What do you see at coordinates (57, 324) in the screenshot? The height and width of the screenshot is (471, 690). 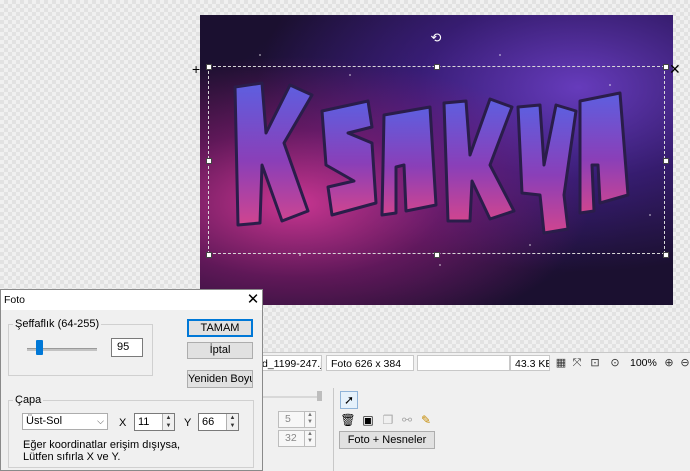 I see `opacity-label: Şeffaflık (64-255)` at bounding box center [57, 324].